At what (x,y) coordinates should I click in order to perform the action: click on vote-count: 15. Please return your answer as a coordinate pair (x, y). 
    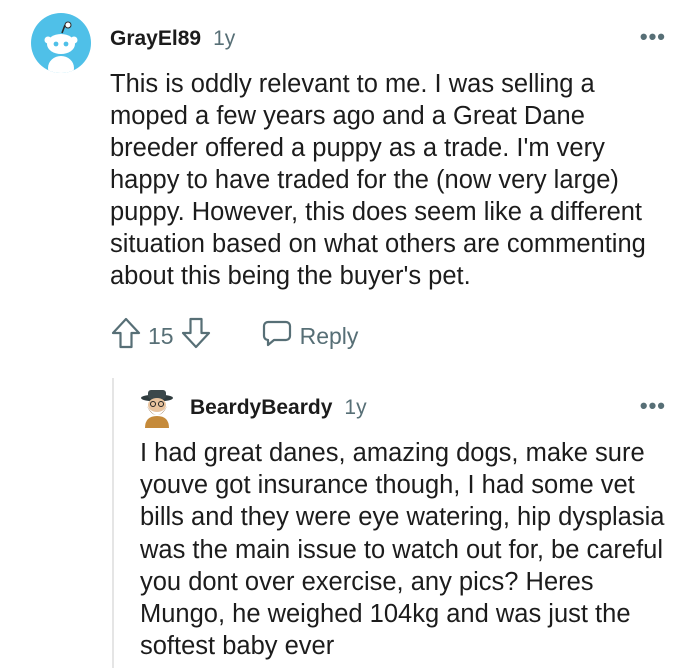
    Looking at the image, I should click on (161, 335).